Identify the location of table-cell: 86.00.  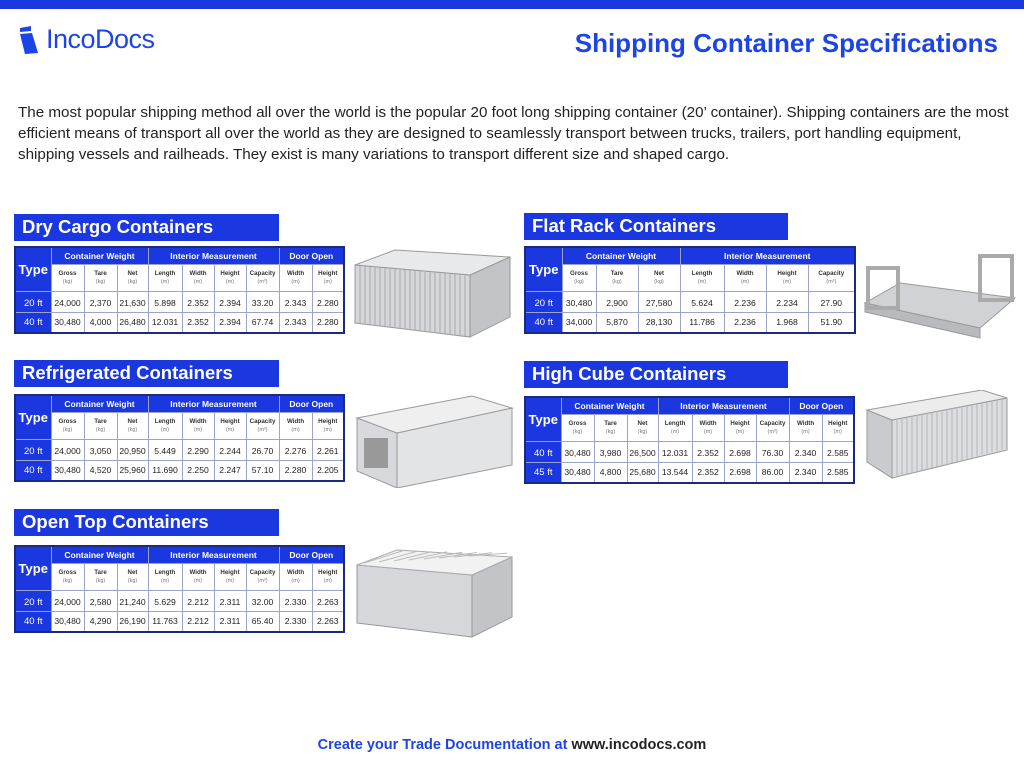
(772, 472).